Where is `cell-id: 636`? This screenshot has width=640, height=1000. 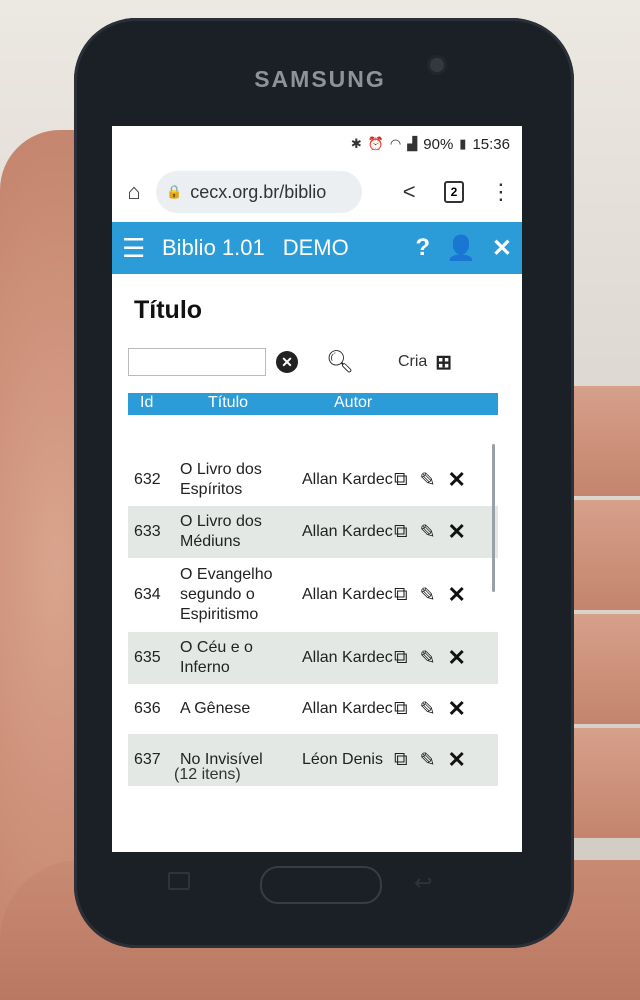 cell-id: 636 is located at coordinates (147, 708).